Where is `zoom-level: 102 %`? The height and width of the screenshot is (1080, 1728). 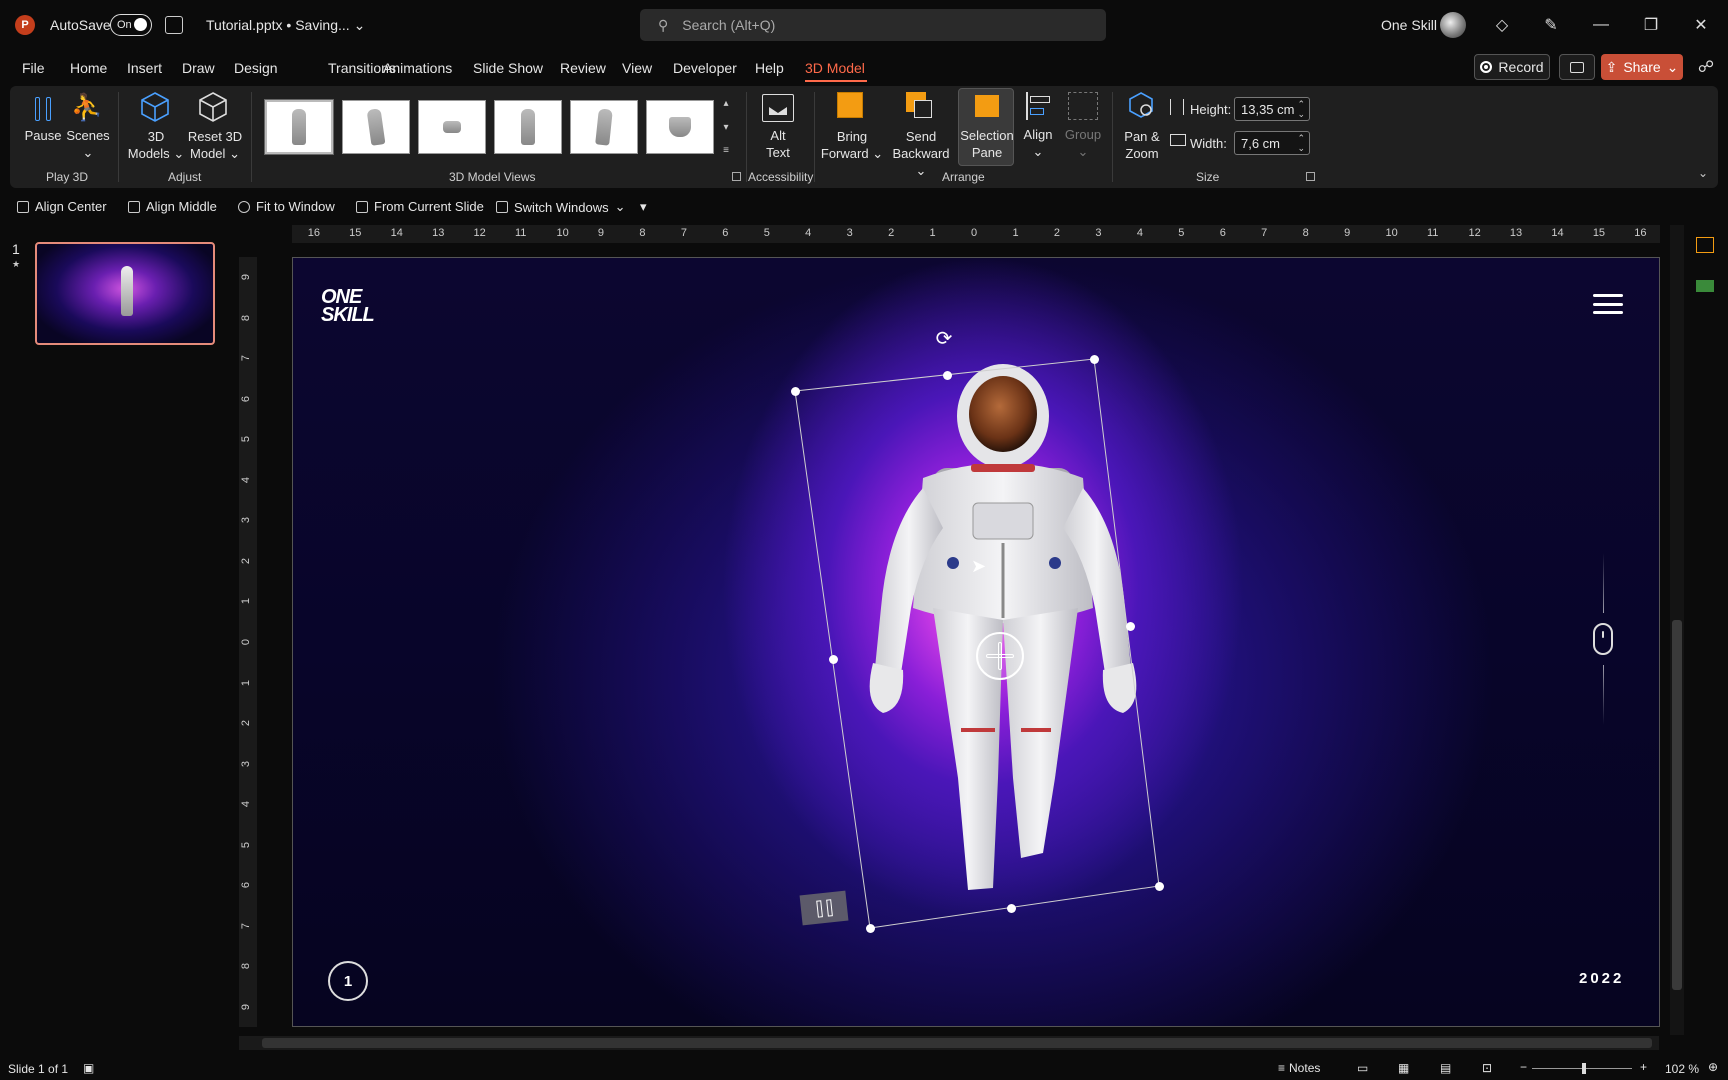 zoom-level: 102 % is located at coordinates (1682, 1069).